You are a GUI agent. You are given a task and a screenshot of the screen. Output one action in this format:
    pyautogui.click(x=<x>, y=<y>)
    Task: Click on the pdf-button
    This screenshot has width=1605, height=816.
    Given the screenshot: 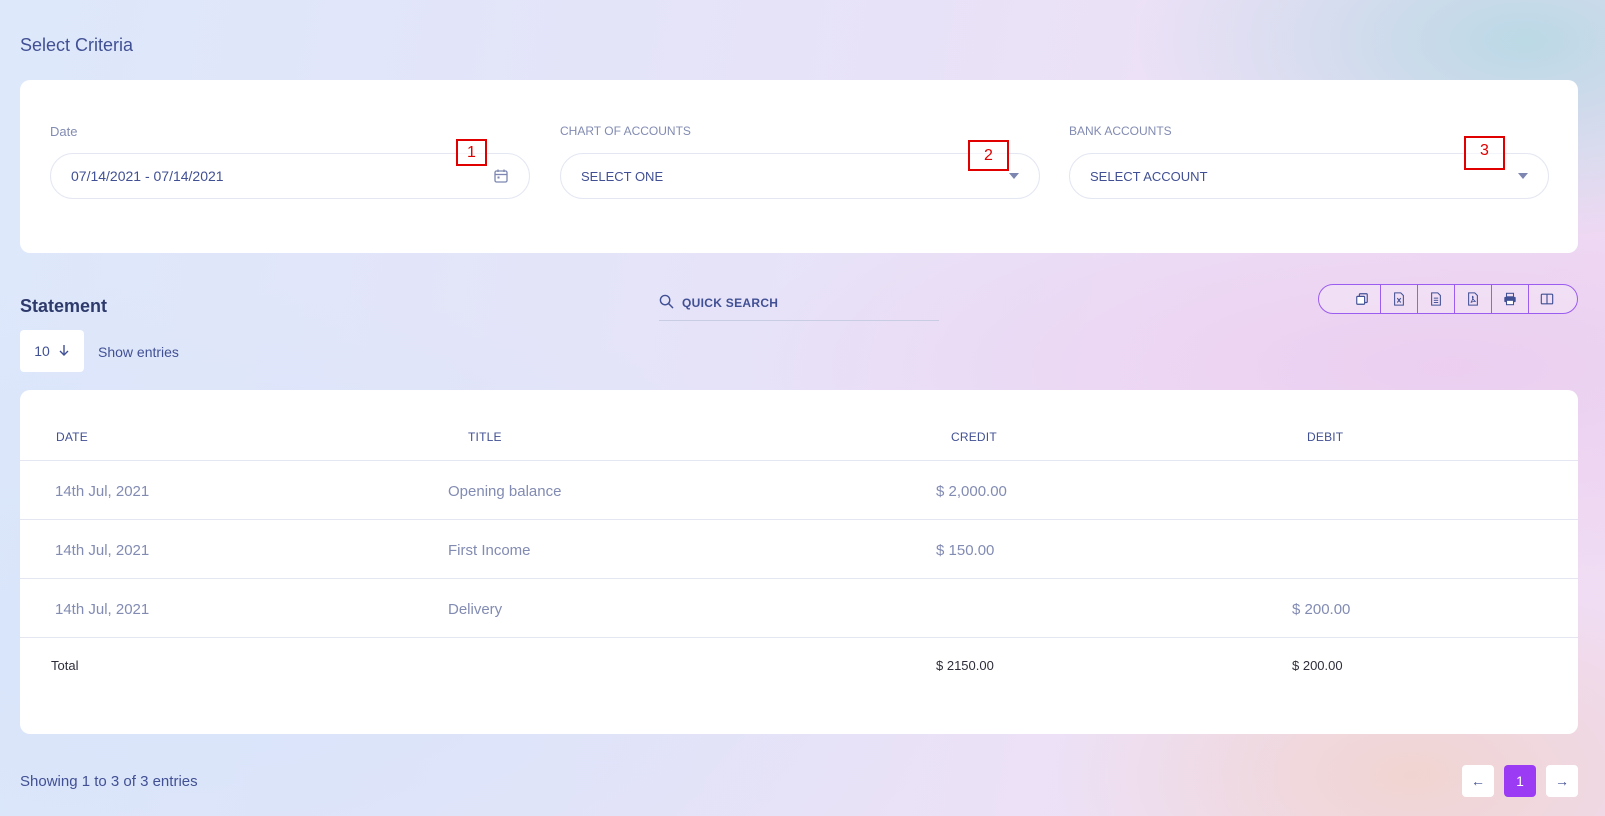 What is the action you would take?
    pyautogui.click(x=1472, y=299)
    